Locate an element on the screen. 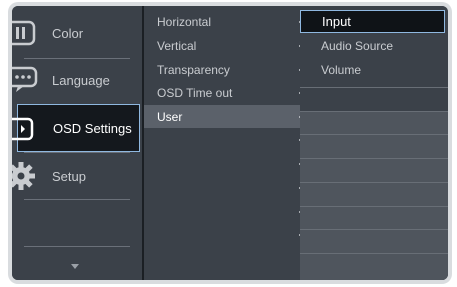 The width and height of the screenshot is (457, 287). menu-item-label: Language is located at coordinates (81, 80).